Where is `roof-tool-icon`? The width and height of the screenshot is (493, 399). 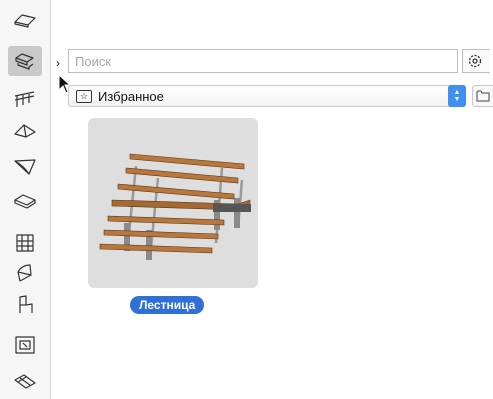 roof-tool-icon is located at coordinates (25, 131).